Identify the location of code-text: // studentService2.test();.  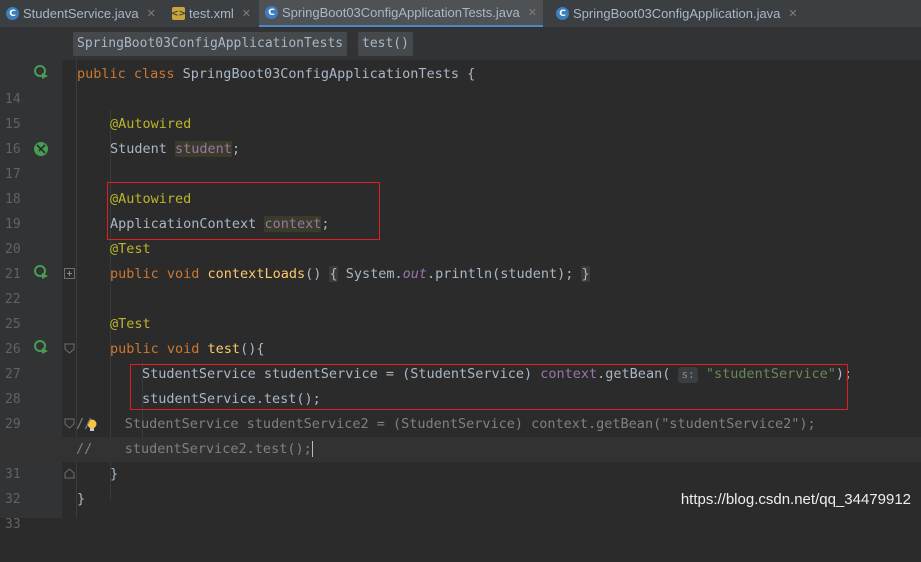
(194, 449).